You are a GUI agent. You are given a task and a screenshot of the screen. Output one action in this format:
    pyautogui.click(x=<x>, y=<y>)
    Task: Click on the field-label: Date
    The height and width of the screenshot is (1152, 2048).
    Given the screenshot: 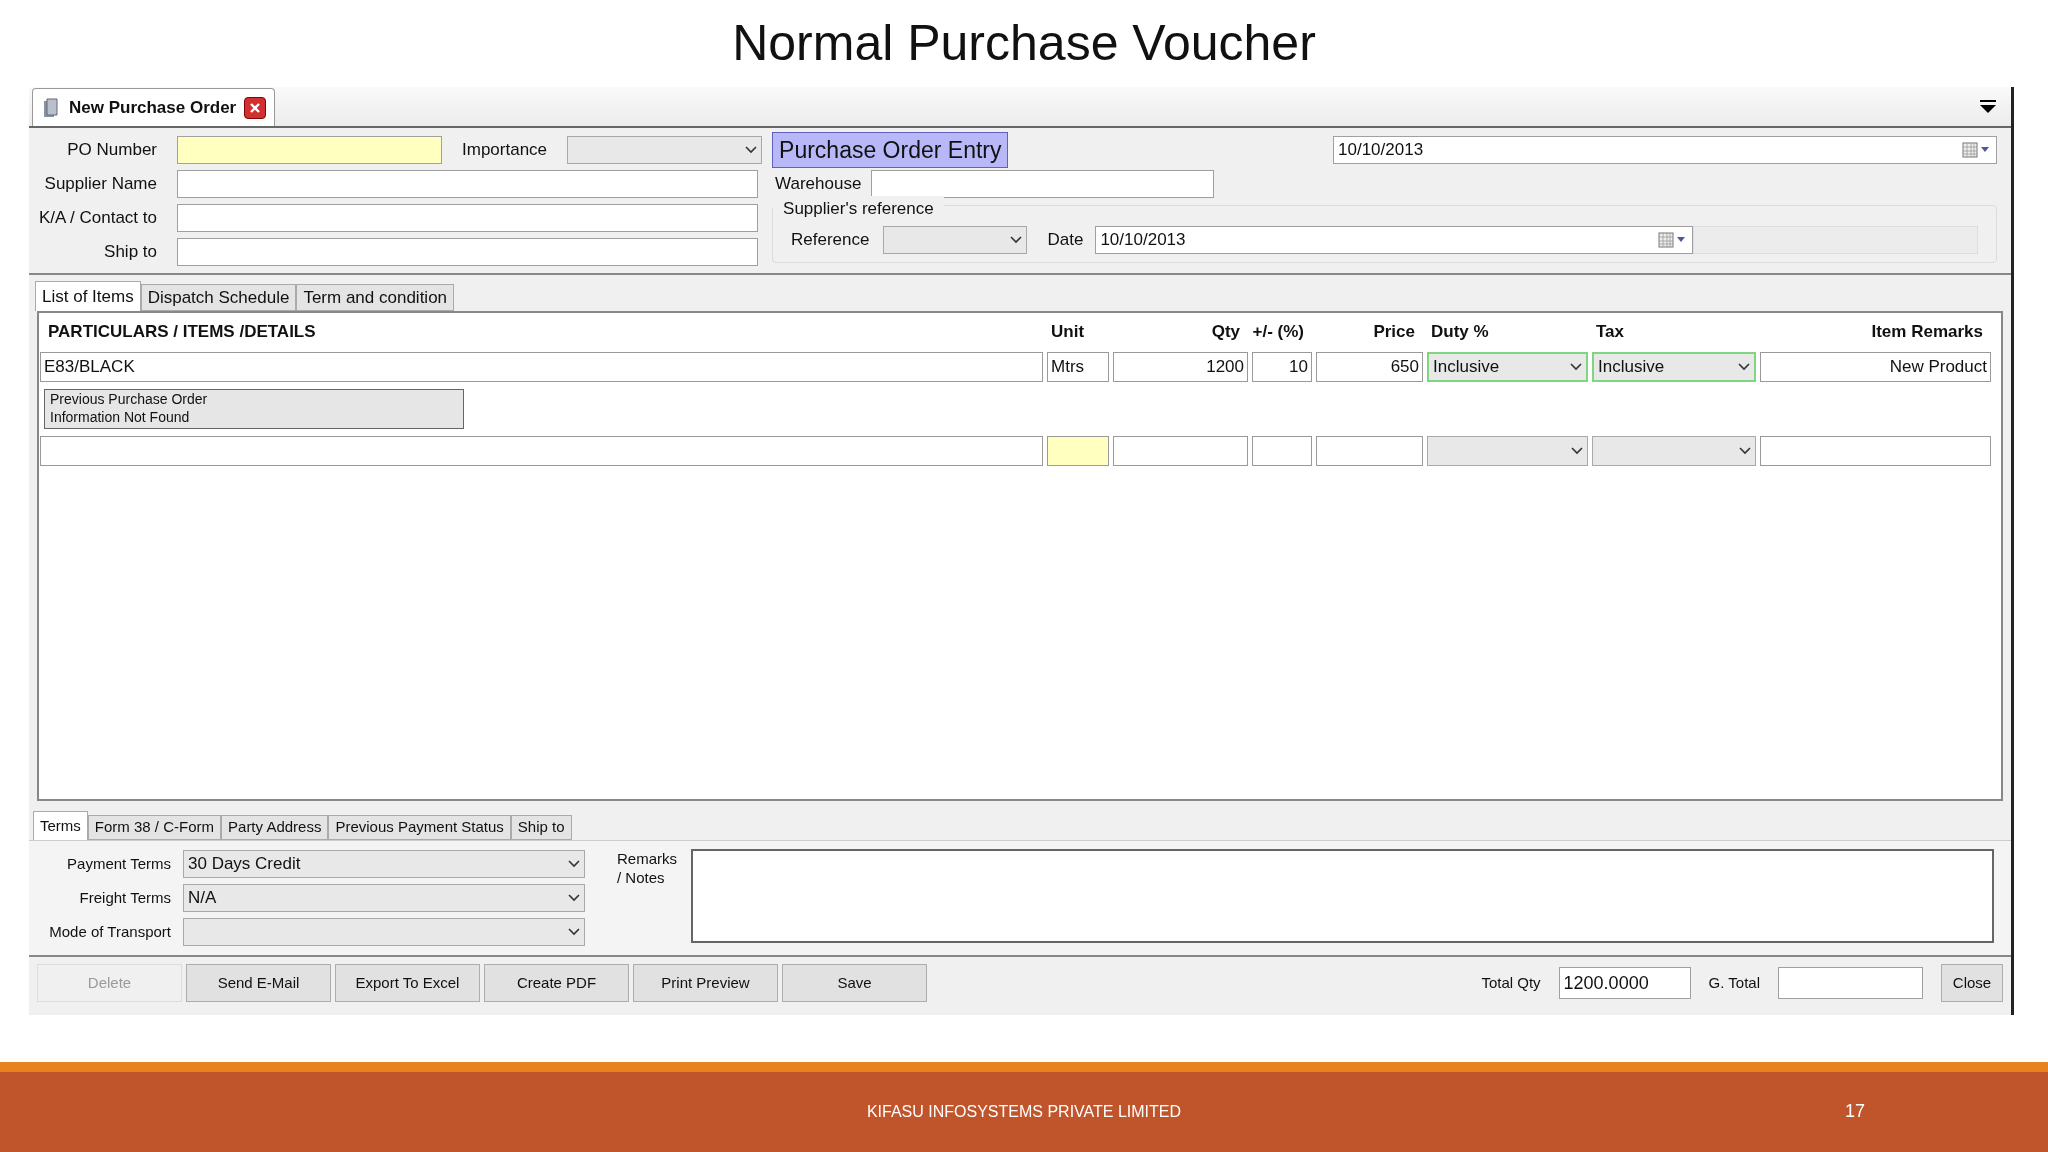 What is the action you would take?
    pyautogui.click(x=1065, y=239)
    